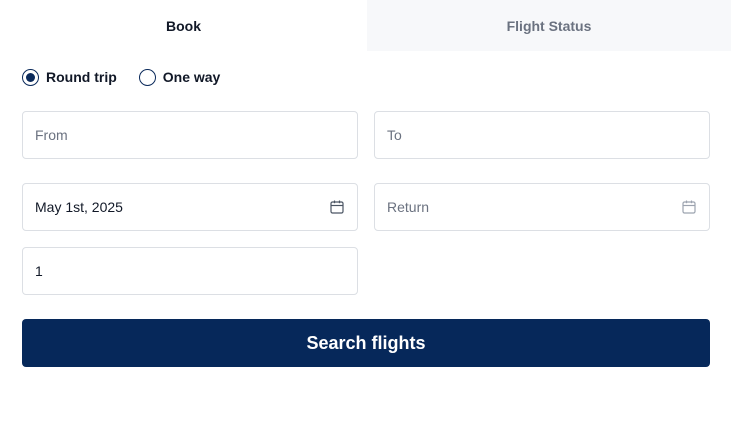 The width and height of the screenshot is (731, 434). I want to click on search-flights-label: Search flights, so click(366, 342).